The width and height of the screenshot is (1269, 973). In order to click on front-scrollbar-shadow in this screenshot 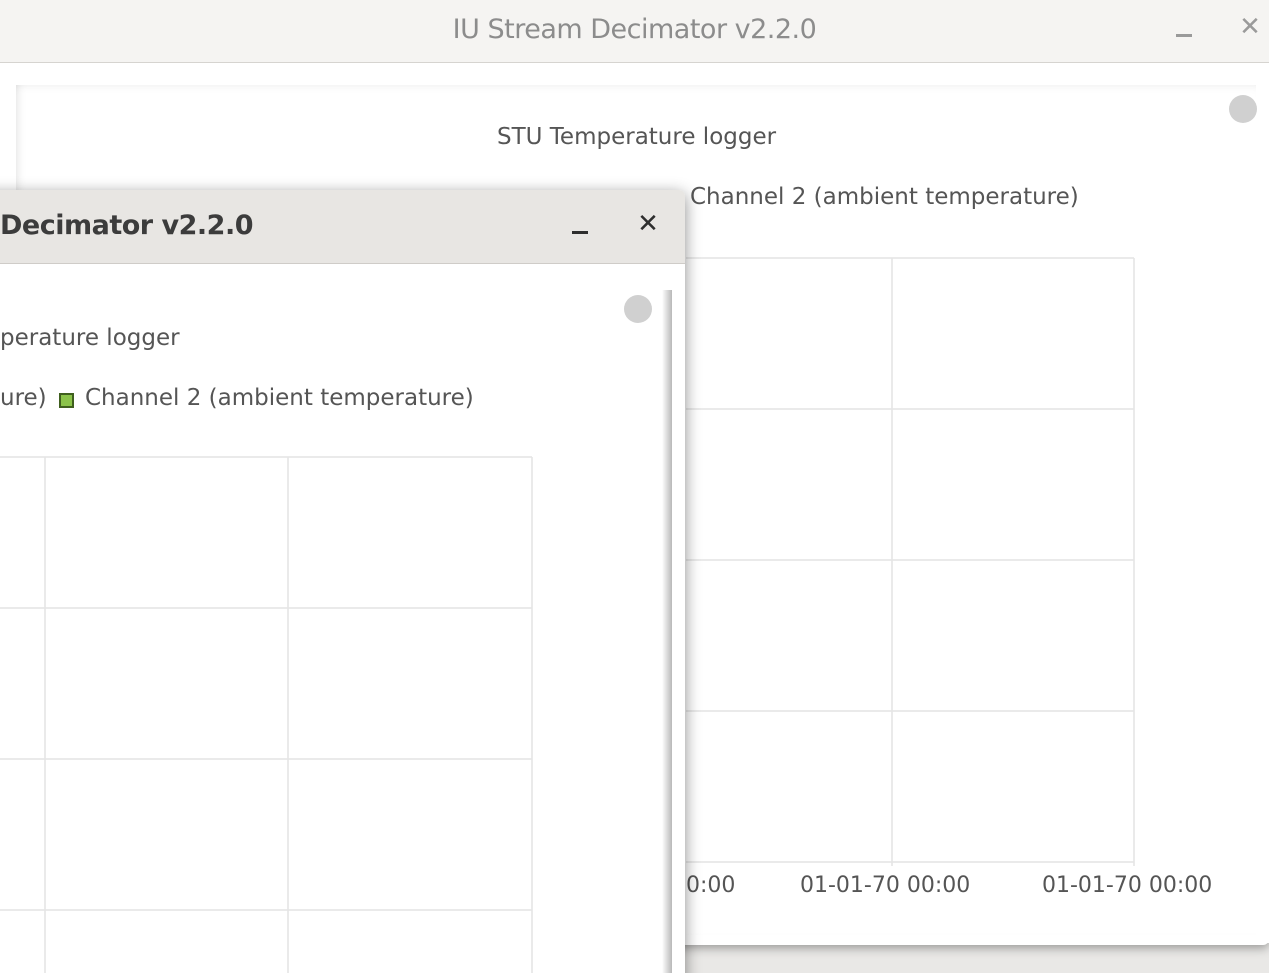, I will do `click(667, 631)`.